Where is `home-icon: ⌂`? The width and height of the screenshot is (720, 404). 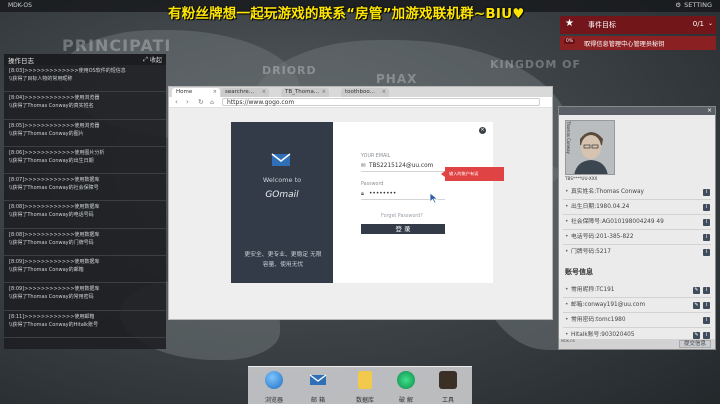 home-icon: ⌂ is located at coordinates (212, 102).